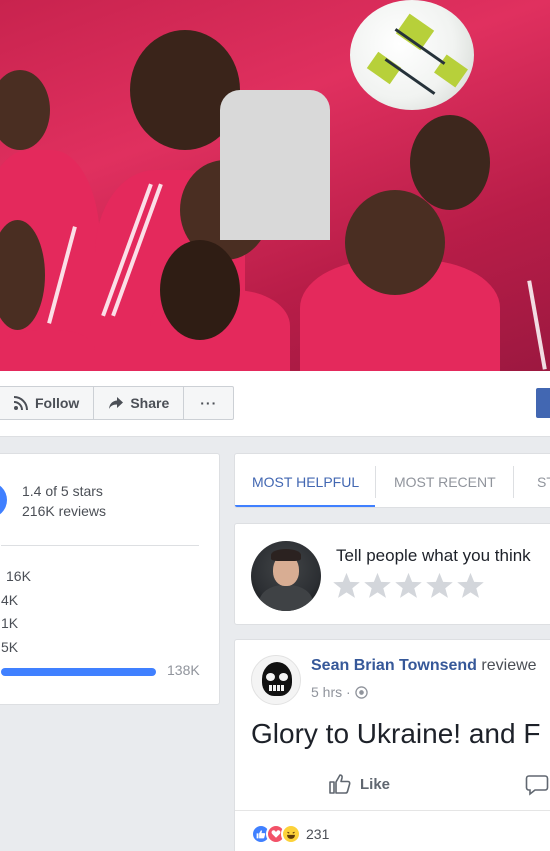 This screenshot has height=851, width=550. I want to click on follow-button: Follow, so click(47, 403).